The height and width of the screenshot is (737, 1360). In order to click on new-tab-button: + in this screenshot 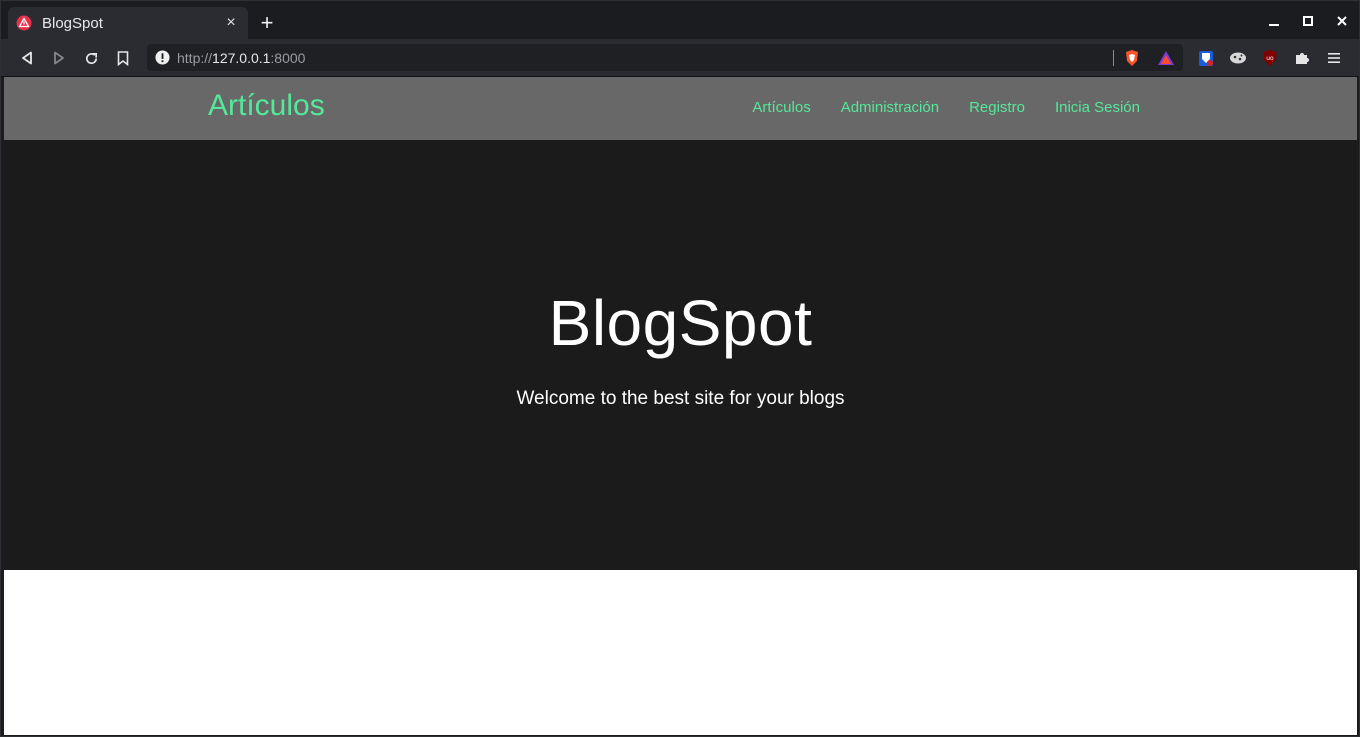, I will do `click(267, 23)`.